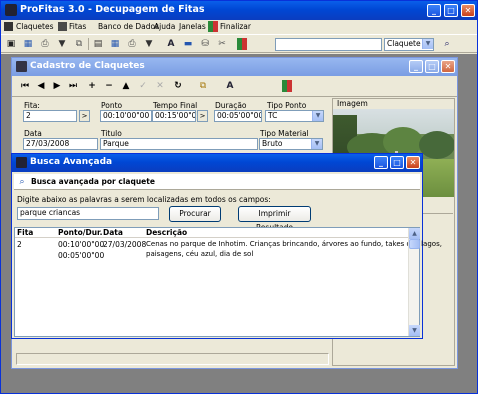 This screenshot has height=394, width=478. Describe the element at coordinates (213, 26) in the screenshot. I see `finalizar-icon` at that location.